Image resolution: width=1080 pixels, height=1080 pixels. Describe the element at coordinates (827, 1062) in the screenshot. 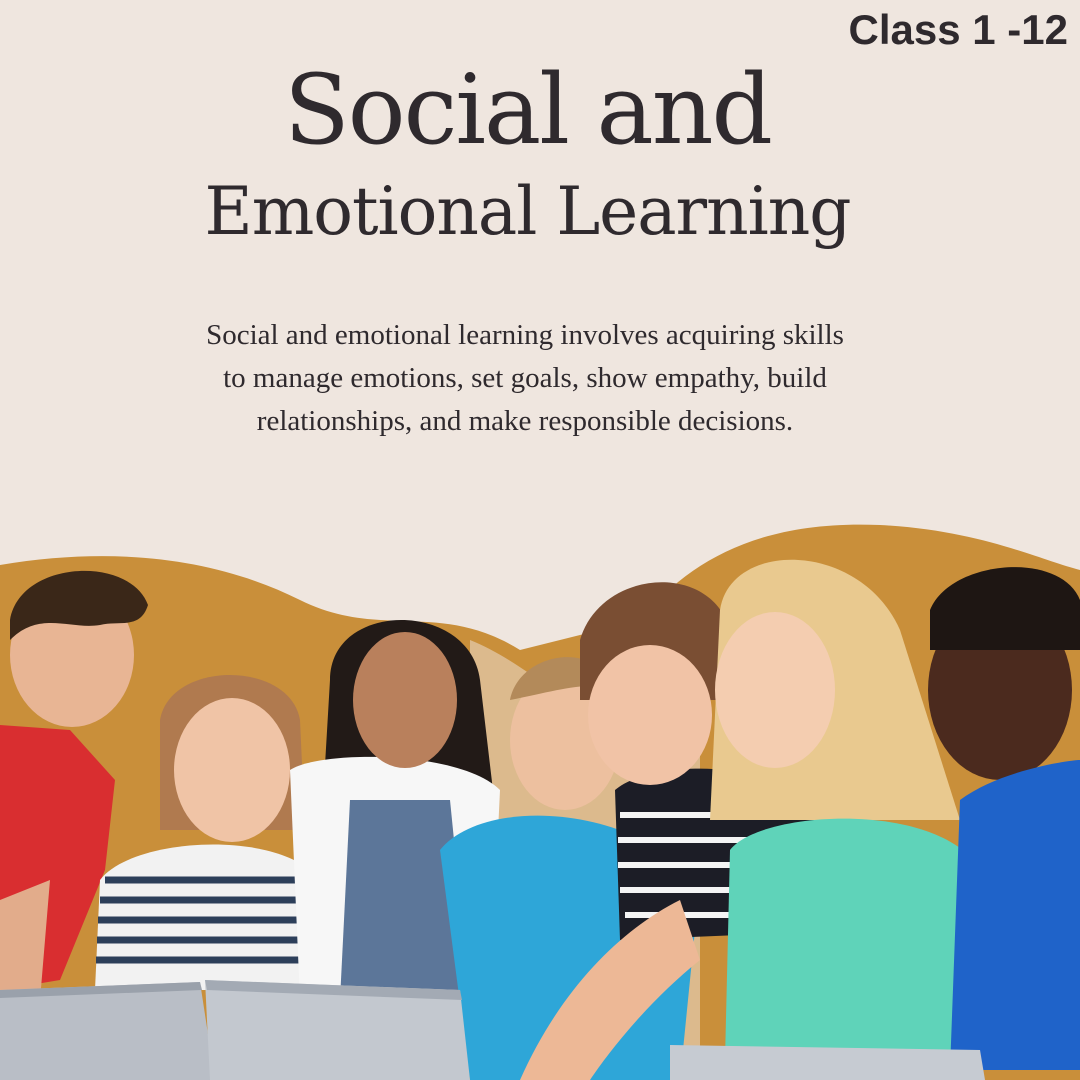

I see `laptop-right` at that location.